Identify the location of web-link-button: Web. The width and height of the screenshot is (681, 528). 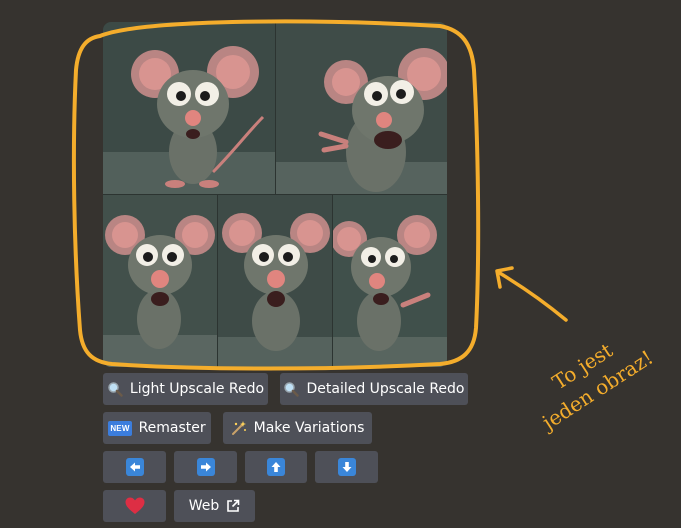
(214, 506).